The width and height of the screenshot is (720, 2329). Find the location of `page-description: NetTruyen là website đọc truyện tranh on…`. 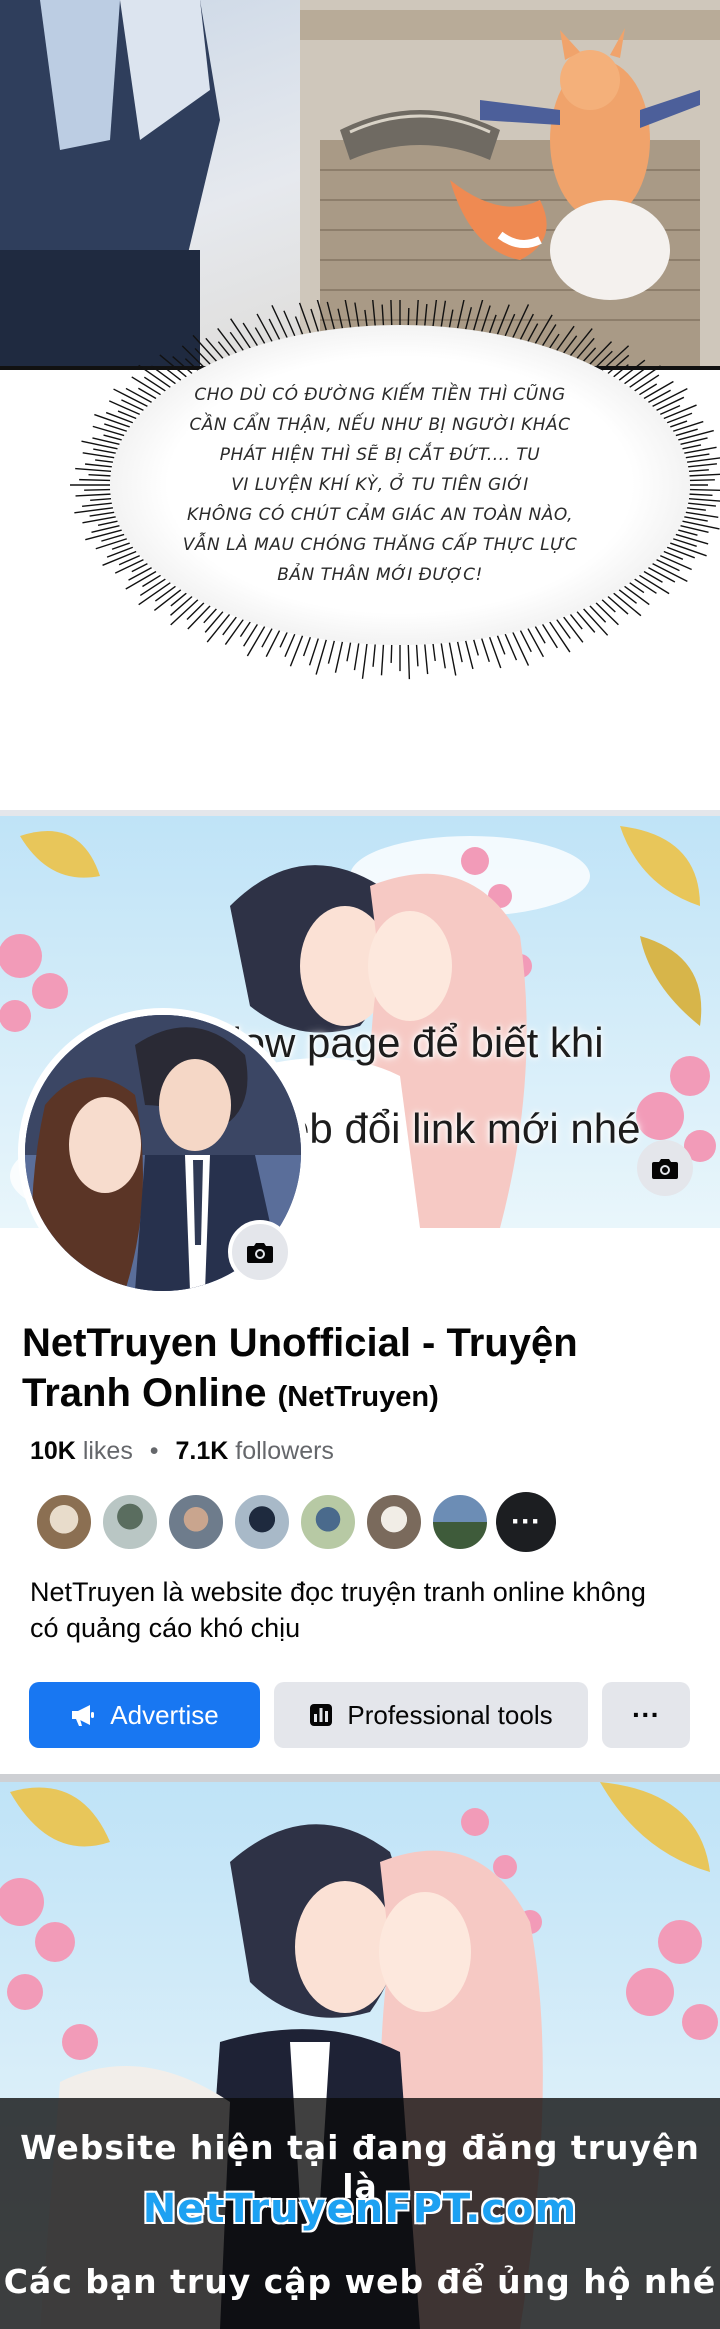

page-description: NetTruyen là website đọc truyện tranh on… is located at coordinates (338, 1610).